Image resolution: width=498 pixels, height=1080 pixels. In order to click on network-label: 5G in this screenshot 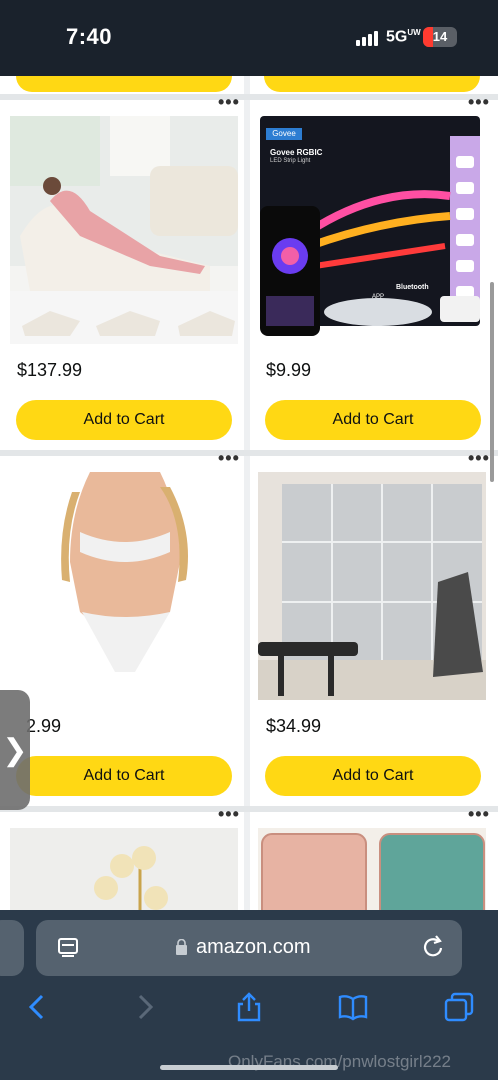, I will do `click(397, 37)`.